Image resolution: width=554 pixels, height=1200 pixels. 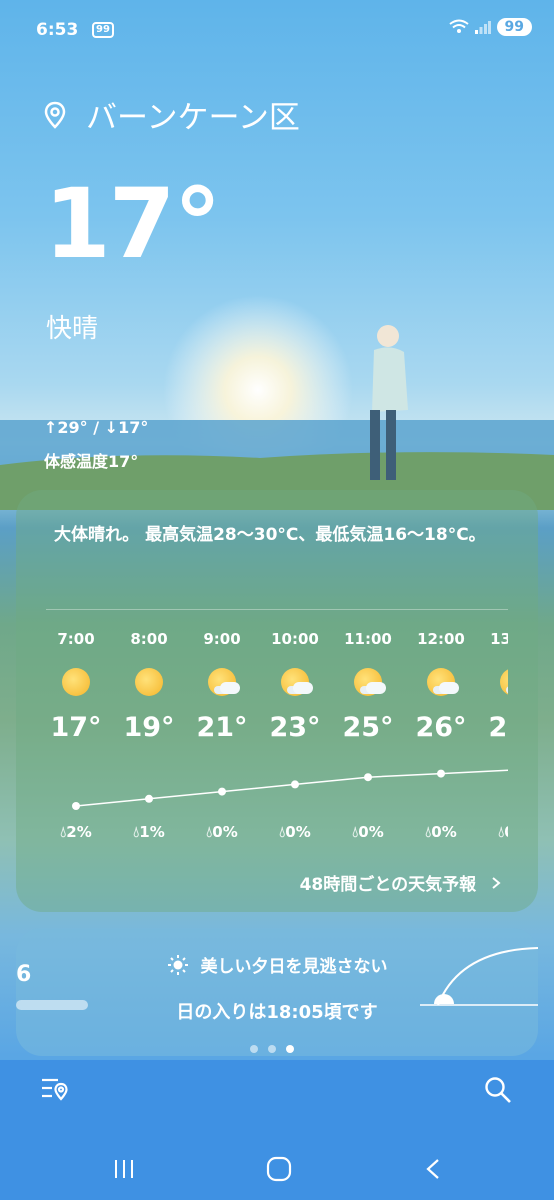 I want to click on weather-summary: 大体晴れ。 最高気温28～30°C、最低気温16～18°C。, so click(x=270, y=535).